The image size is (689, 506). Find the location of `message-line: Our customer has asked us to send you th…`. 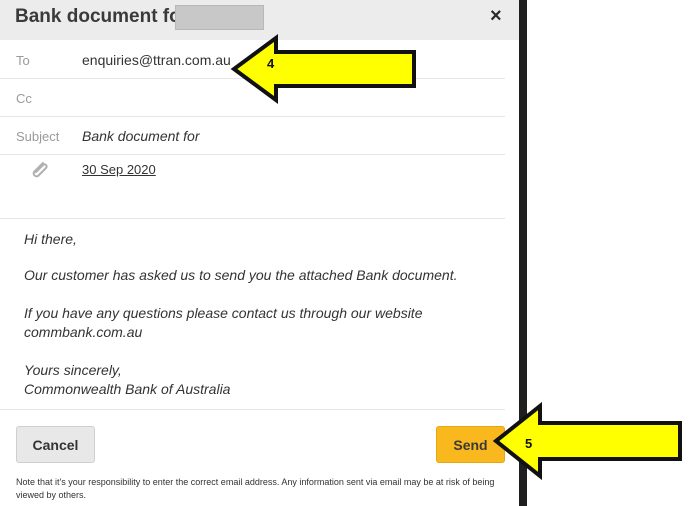

message-line: Our customer has asked us to send you th… is located at coordinates (241, 275).